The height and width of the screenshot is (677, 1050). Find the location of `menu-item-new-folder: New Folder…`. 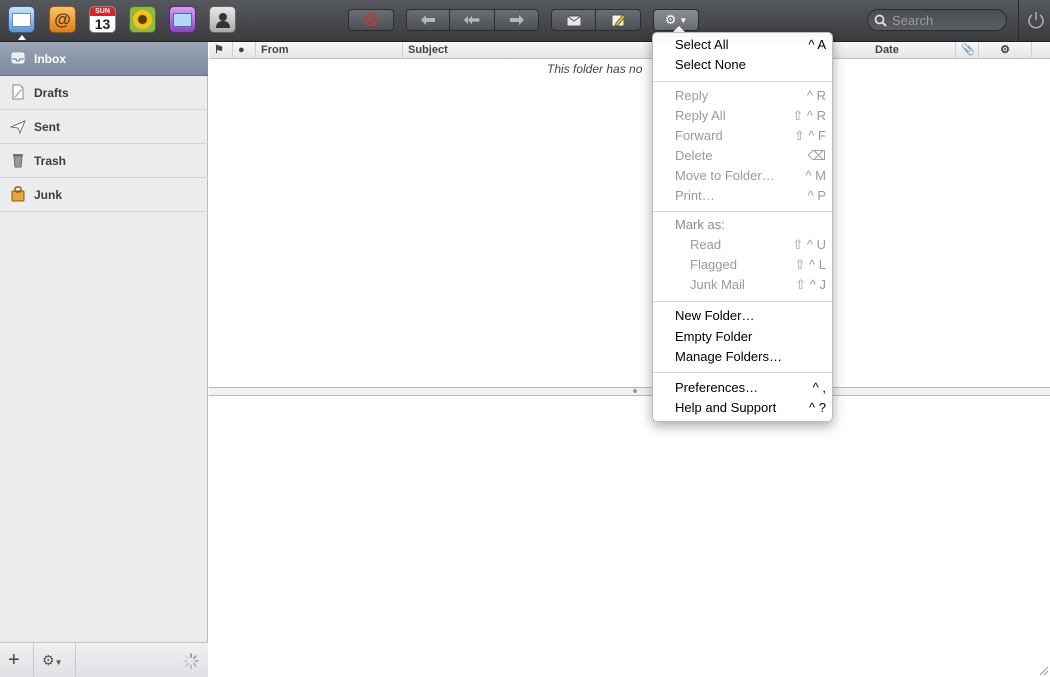

menu-item-new-folder: New Folder… is located at coordinates (742, 316).